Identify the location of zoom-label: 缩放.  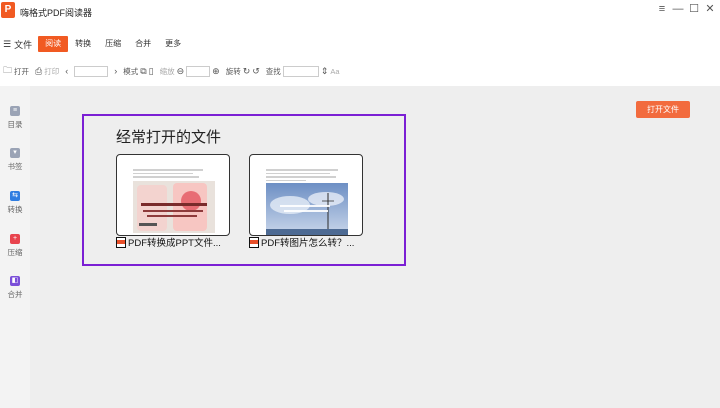
(167, 71).